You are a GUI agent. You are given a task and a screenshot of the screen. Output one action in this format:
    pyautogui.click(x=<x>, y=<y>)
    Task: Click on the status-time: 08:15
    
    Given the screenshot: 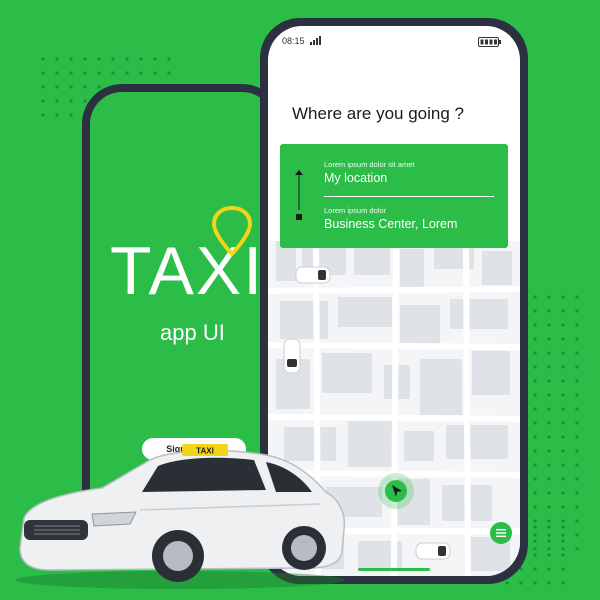 What is the action you would take?
    pyautogui.click(x=293, y=41)
    